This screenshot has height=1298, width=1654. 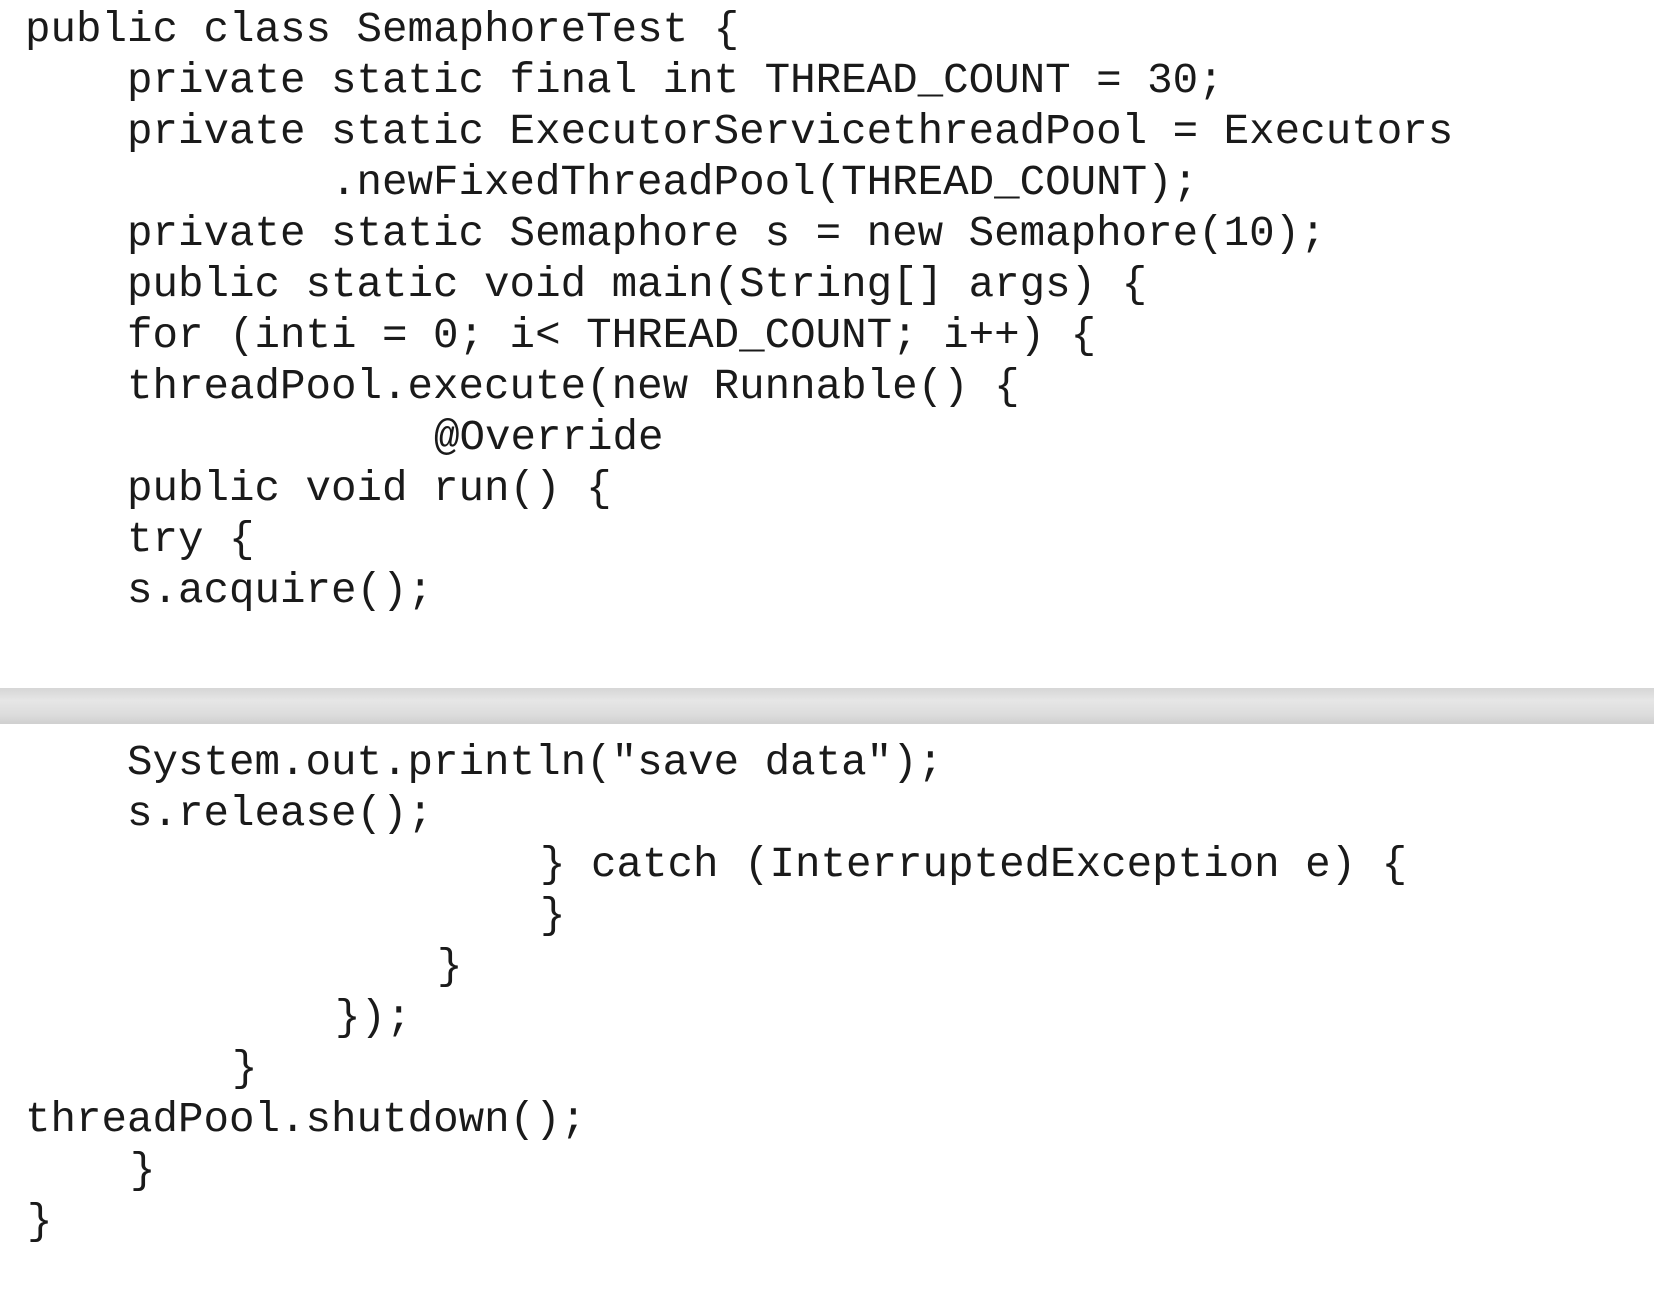 I want to click on page-break-separator, so click(x=827, y=706).